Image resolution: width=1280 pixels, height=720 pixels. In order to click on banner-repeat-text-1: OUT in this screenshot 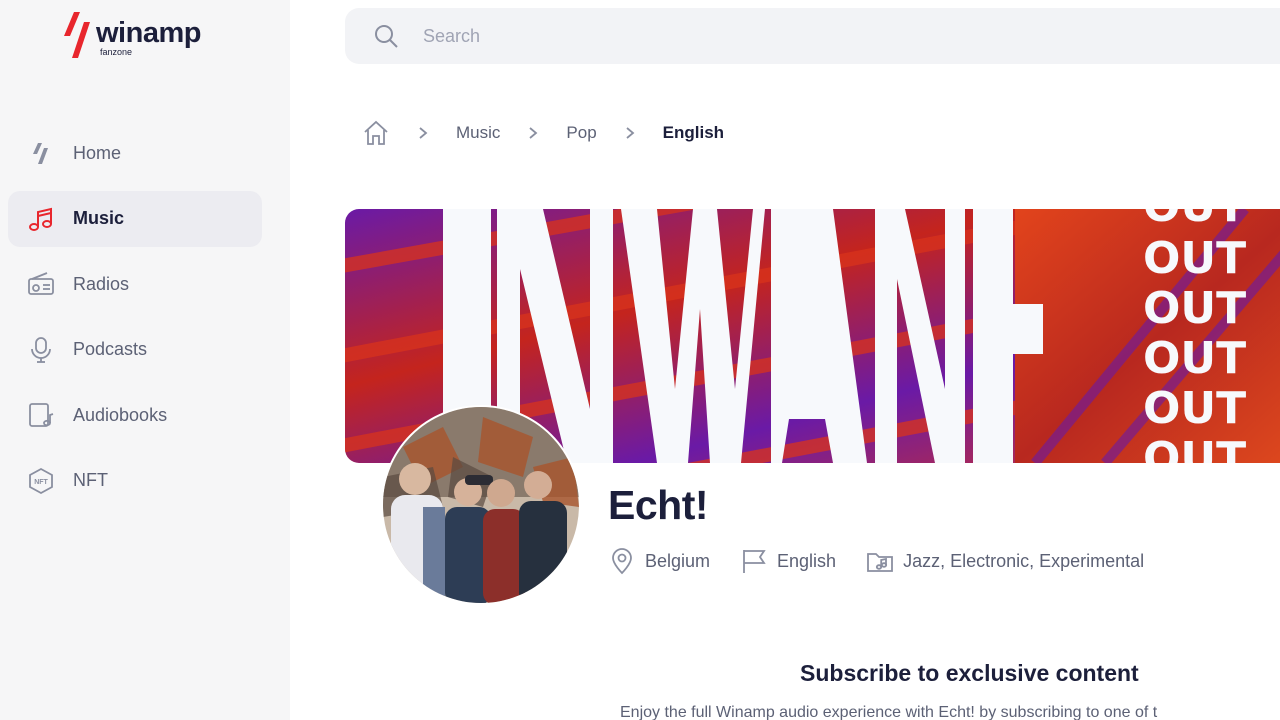, I will do `click(1194, 220)`.